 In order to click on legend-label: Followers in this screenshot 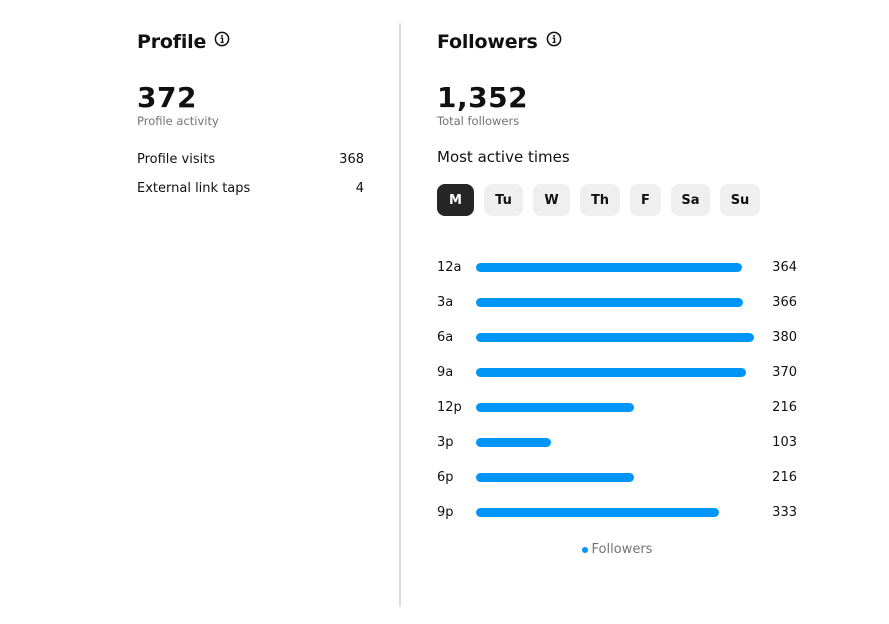, I will do `click(622, 549)`.